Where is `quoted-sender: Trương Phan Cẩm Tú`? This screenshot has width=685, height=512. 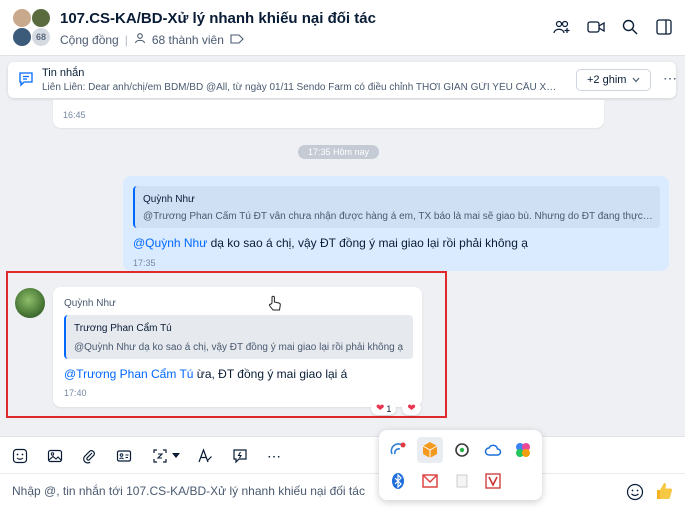
quoted-sender: Trương Phan Cẩm Tú is located at coordinates (123, 328).